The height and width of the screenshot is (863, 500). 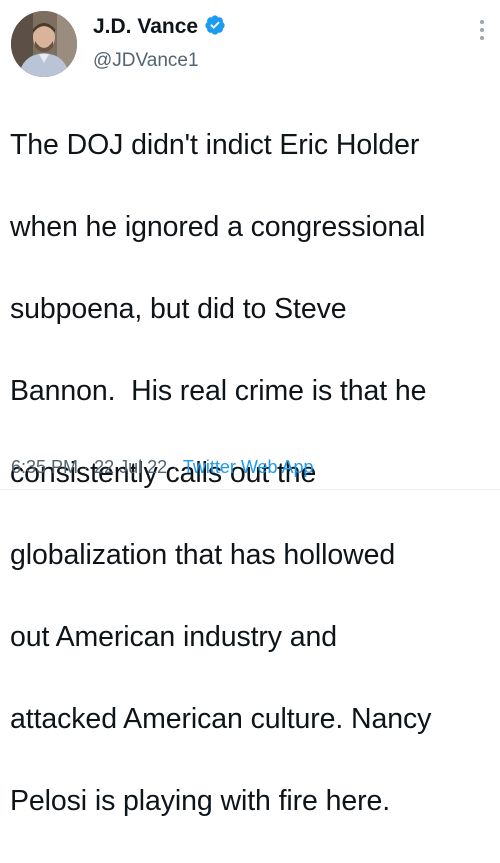 I want to click on more-options-icon, so click(x=482, y=33).